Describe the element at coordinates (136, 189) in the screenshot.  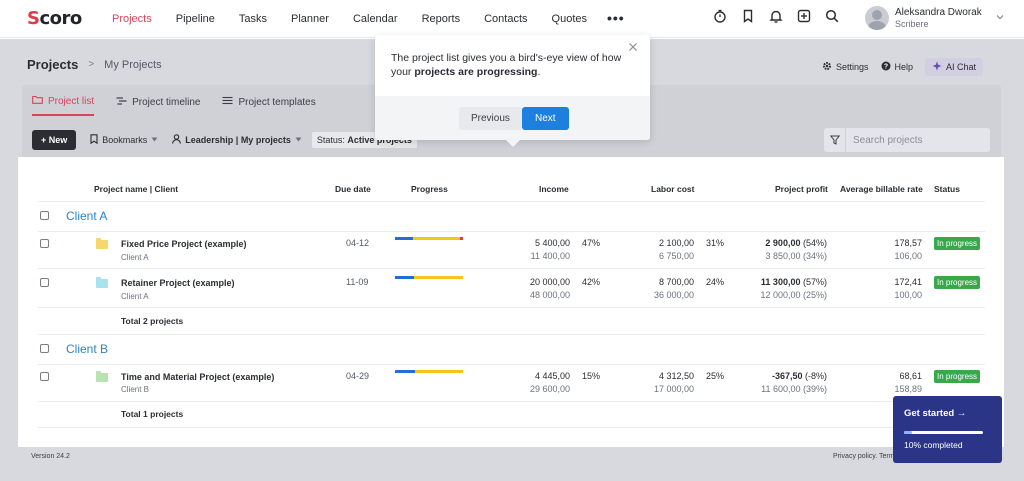
I see `header-project-name: Project name | Client` at that location.